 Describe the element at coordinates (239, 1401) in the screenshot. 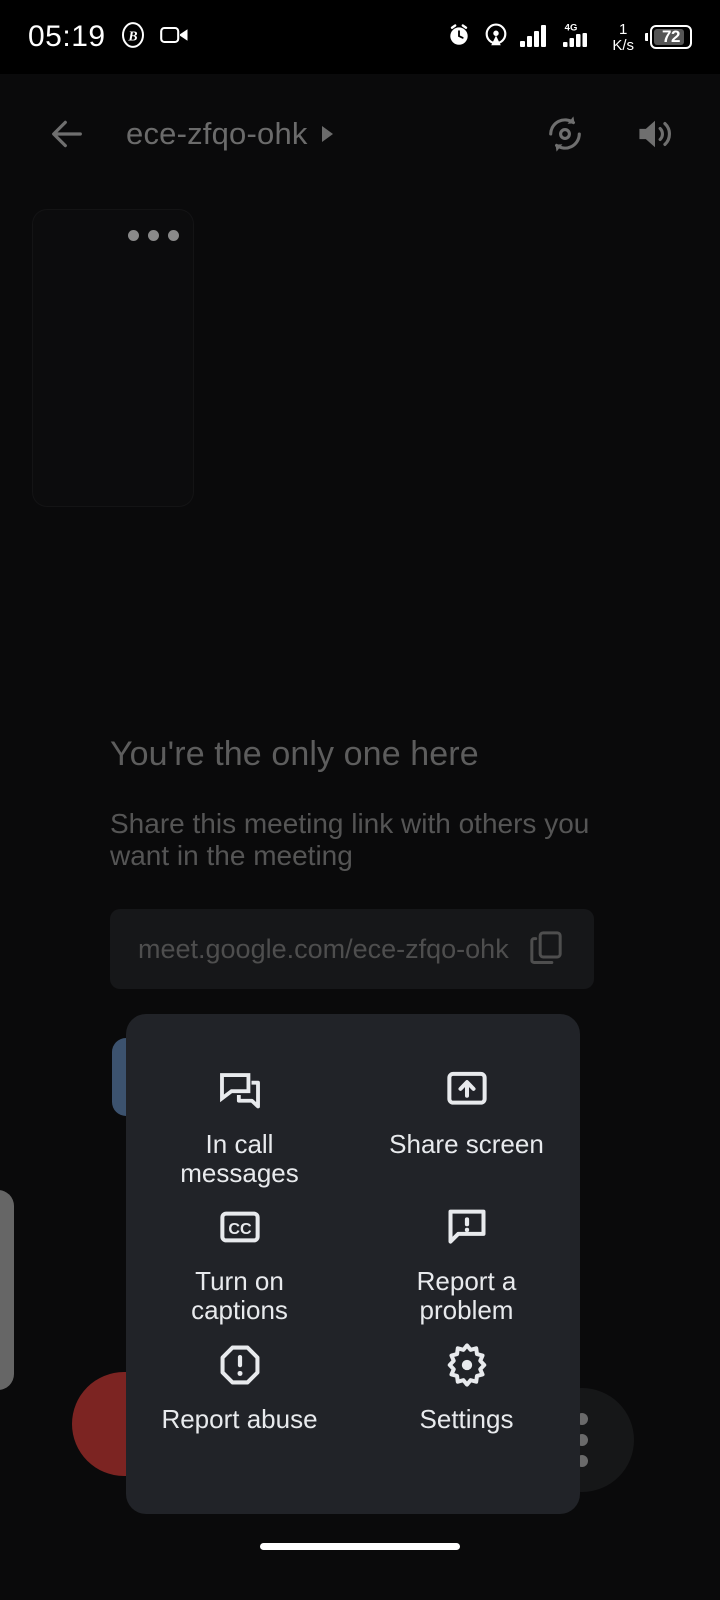

I see `sheet-item-report-abuse: Report abuse` at that location.